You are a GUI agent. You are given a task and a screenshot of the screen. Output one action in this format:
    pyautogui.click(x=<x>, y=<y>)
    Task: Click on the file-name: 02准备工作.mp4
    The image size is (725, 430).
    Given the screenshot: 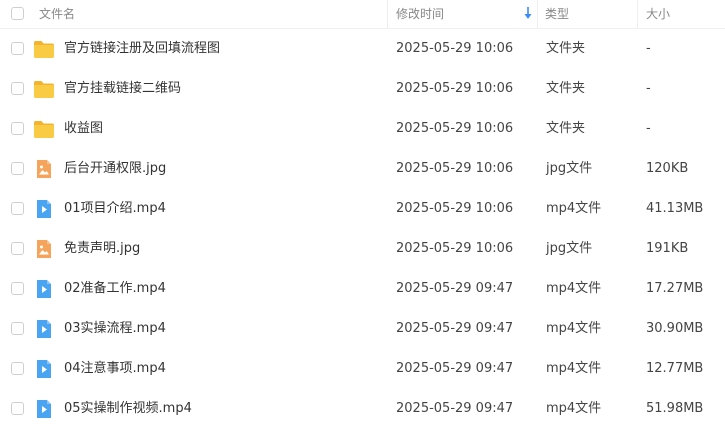 What is the action you would take?
    pyautogui.click(x=115, y=289)
    